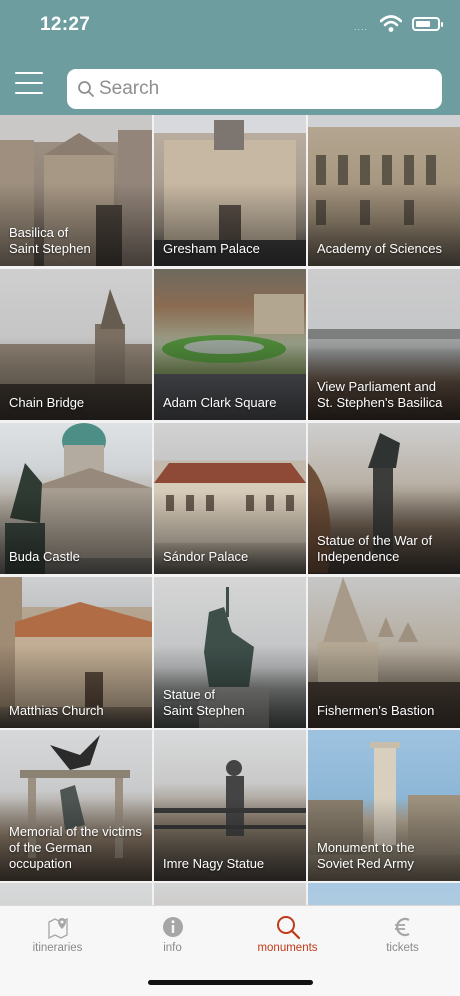 Image resolution: width=460 pixels, height=996 pixels. Describe the element at coordinates (76, 498) in the screenshot. I see `monument-tile: Buda Castle` at that location.